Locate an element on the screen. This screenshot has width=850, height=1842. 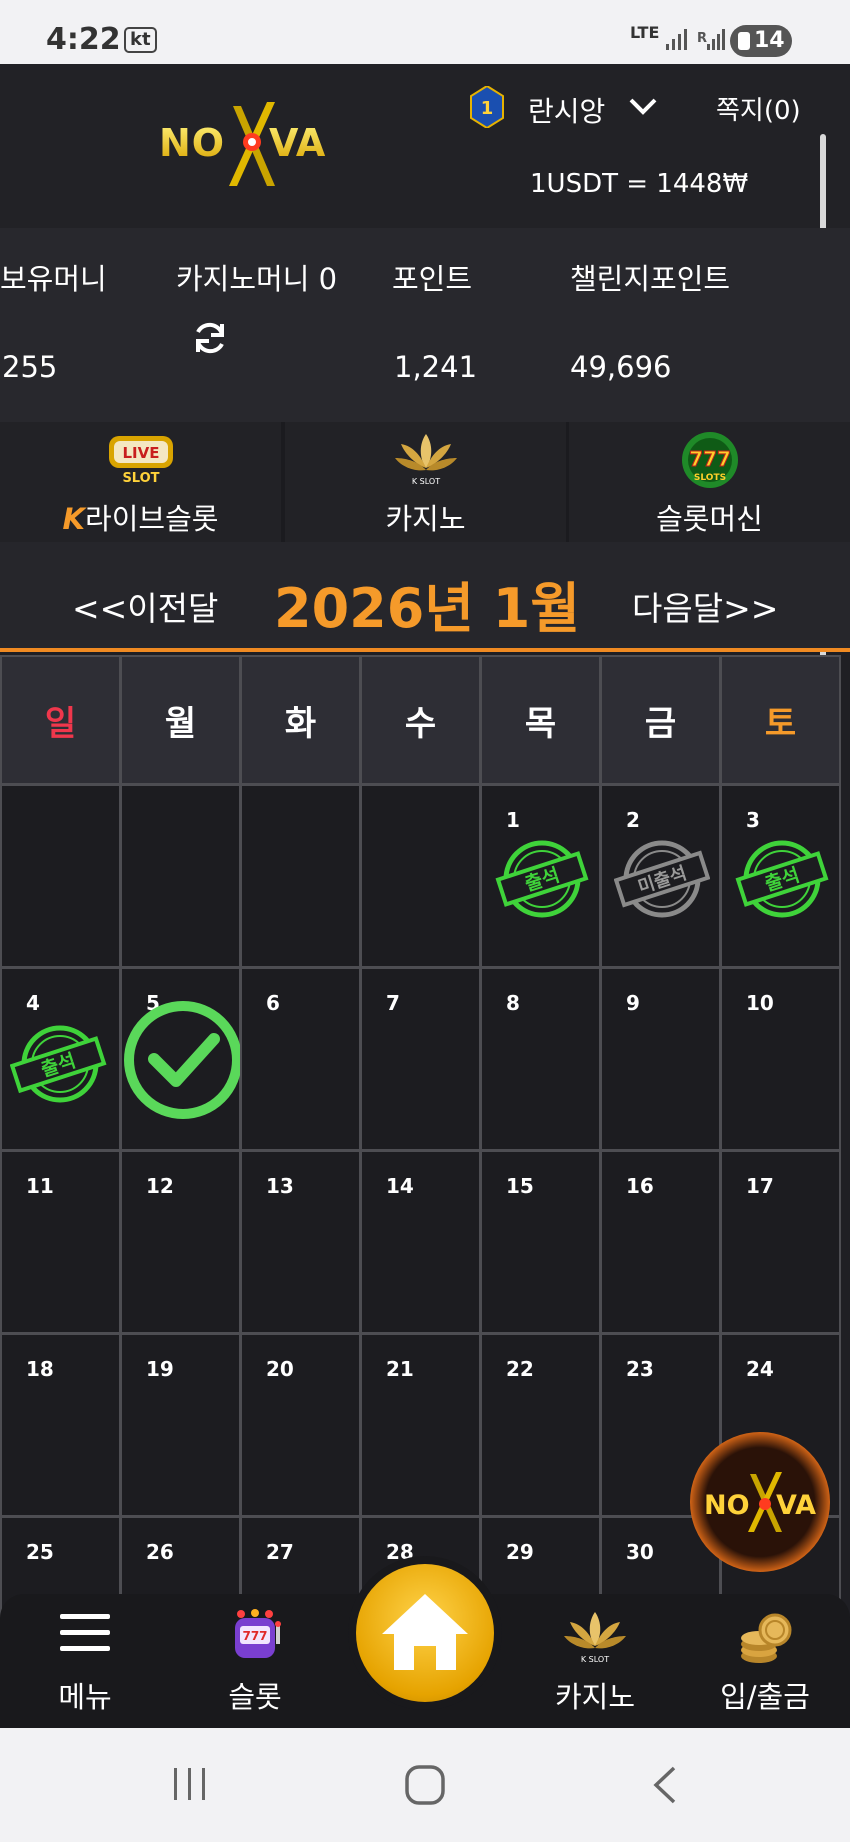
balance-label: 보유머니 is located at coordinates (53, 279).